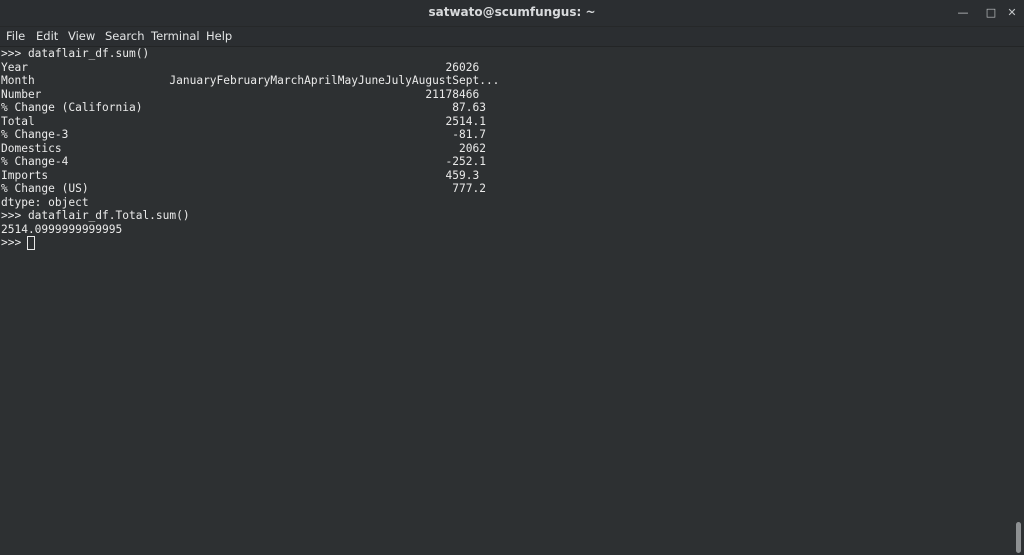  I want to click on window-title: satwato@scumfungus: ~, so click(512, 12).